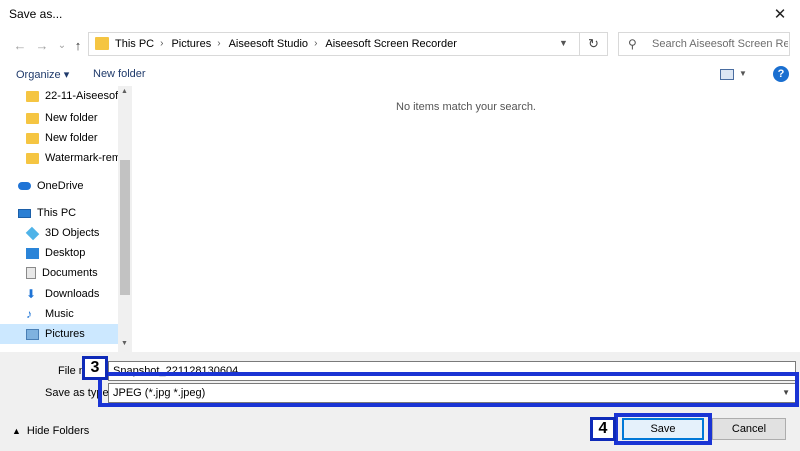  What do you see at coordinates (269, 44) in the screenshot?
I see `breadcrumb-aiseesoft-studio: Aiseesoft Studio` at bounding box center [269, 44].